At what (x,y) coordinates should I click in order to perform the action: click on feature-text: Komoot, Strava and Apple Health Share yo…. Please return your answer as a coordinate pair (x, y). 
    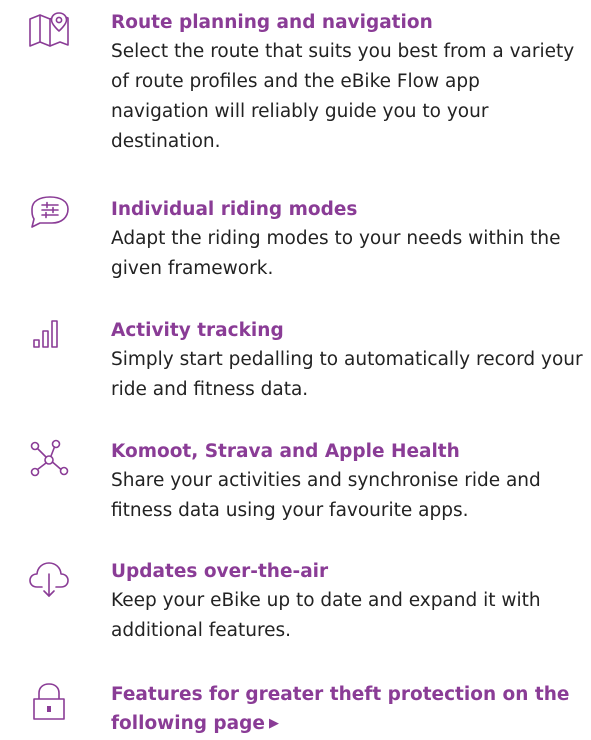
    Looking at the image, I should click on (347, 481).